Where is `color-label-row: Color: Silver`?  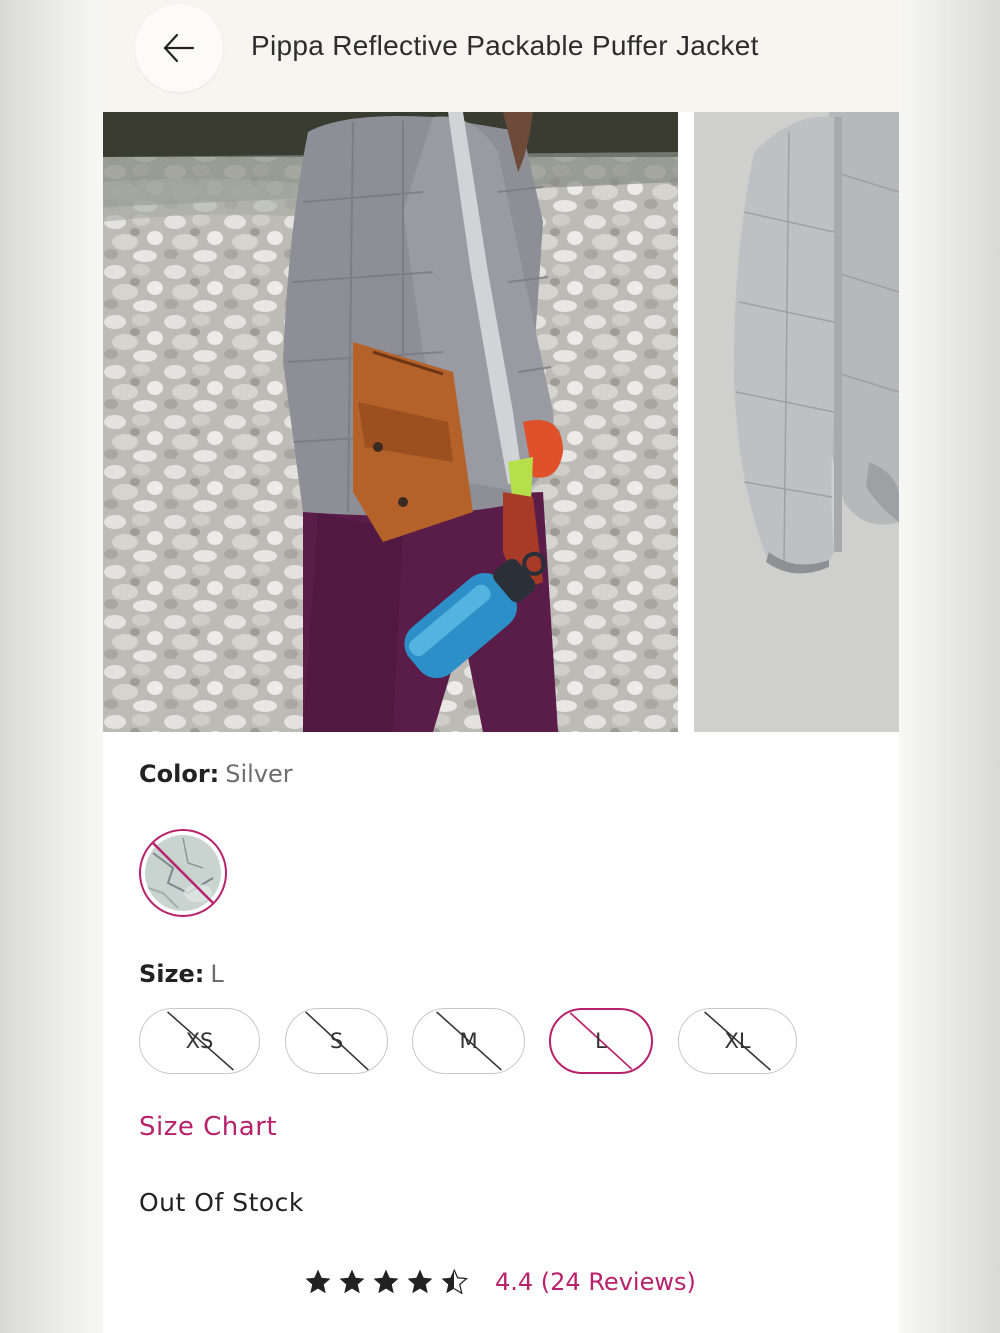 color-label-row: Color: Silver is located at coordinates (216, 774).